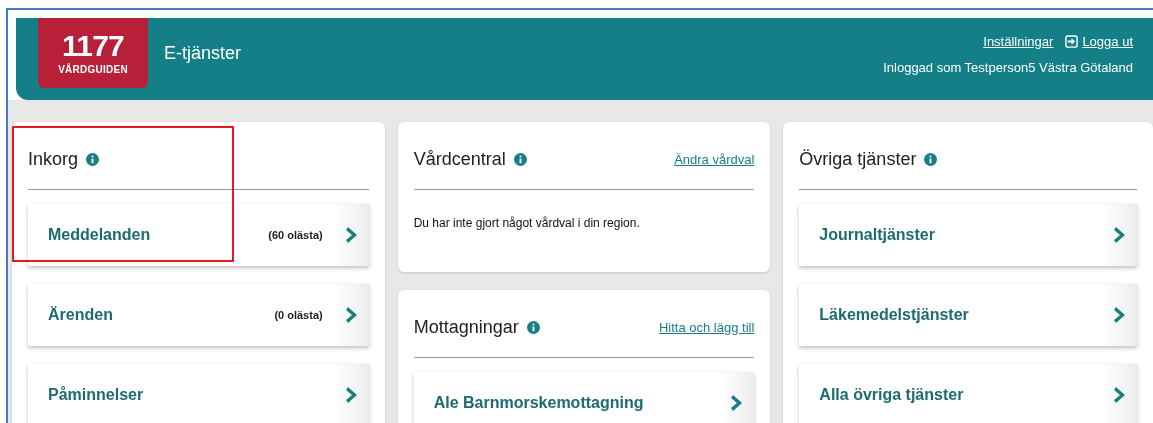  Describe the element at coordinates (527, 223) in the screenshot. I see `card-message: Du har inte gjort något vårdval i din region.` at that location.